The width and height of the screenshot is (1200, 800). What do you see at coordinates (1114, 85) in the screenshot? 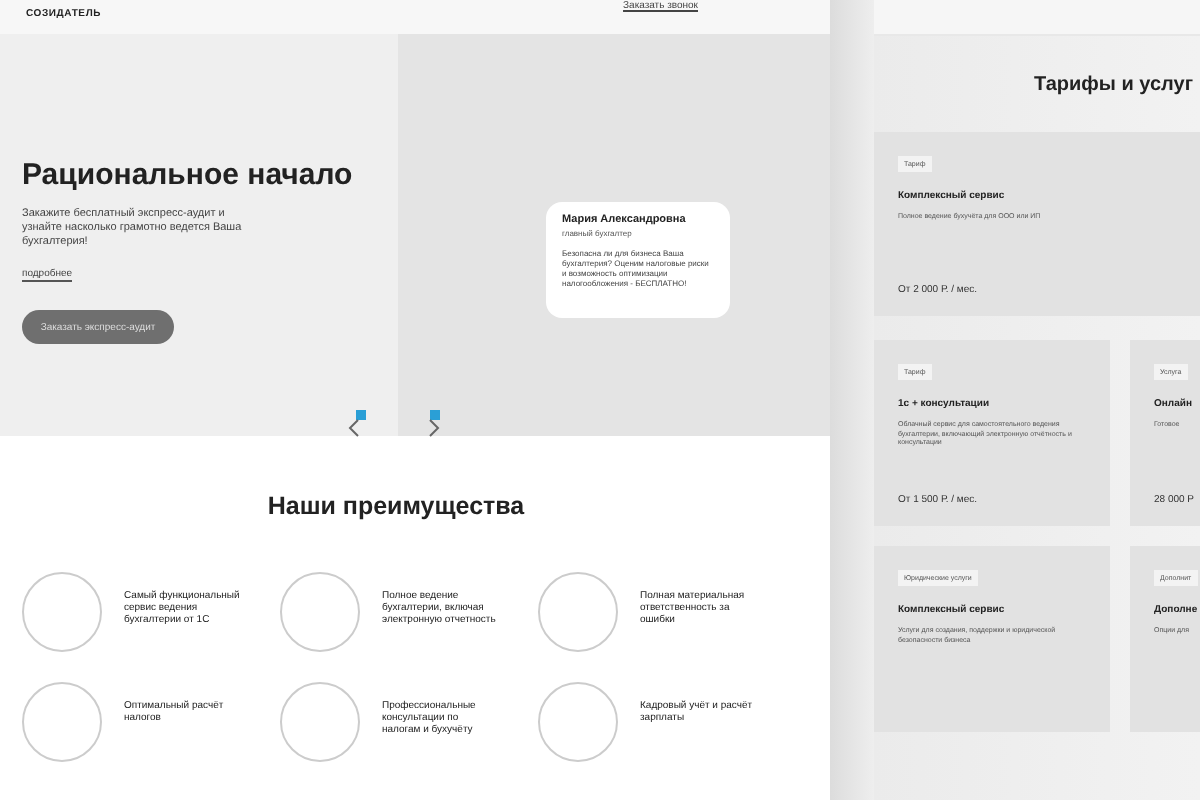
I see `section-title: Тарифы и услуг` at bounding box center [1114, 85].